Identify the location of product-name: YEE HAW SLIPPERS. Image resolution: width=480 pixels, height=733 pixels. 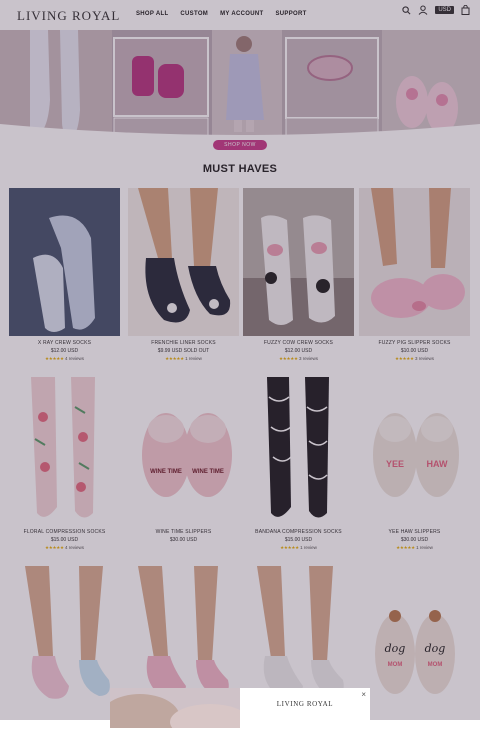
(414, 532).